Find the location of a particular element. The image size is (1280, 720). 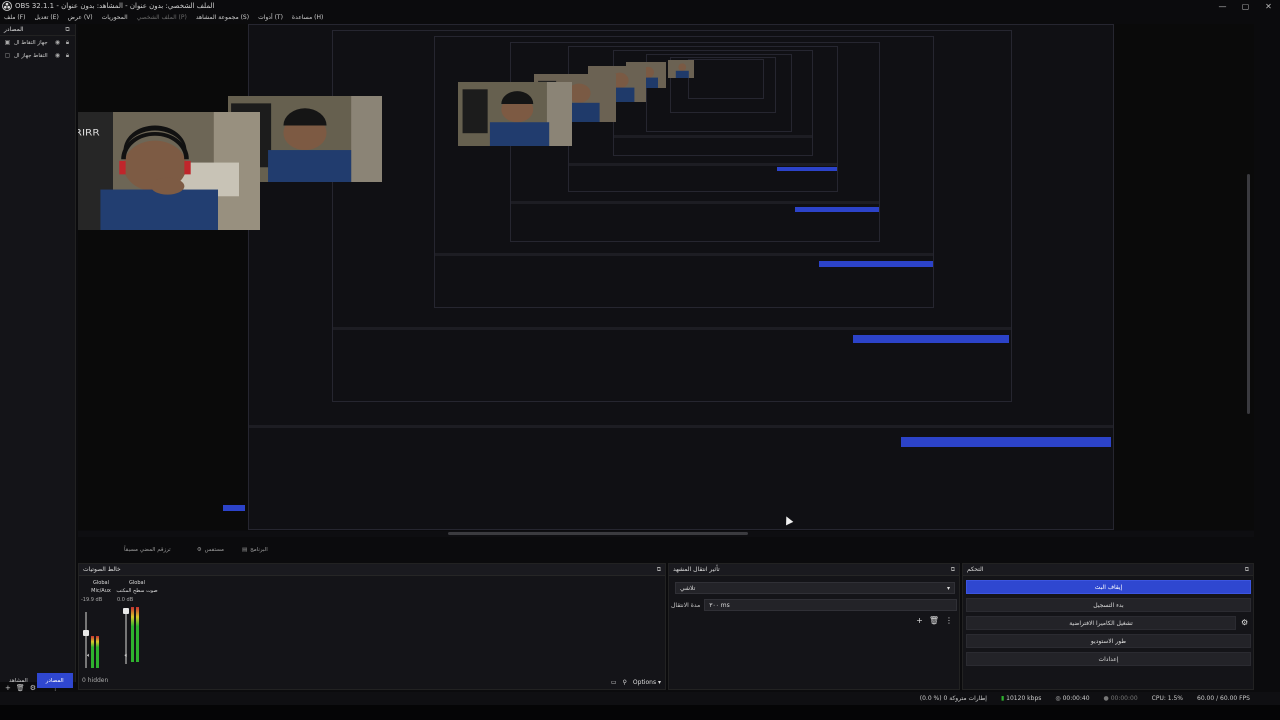

stream-time: ◎ 00:00:40 is located at coordinates (1072, 698).